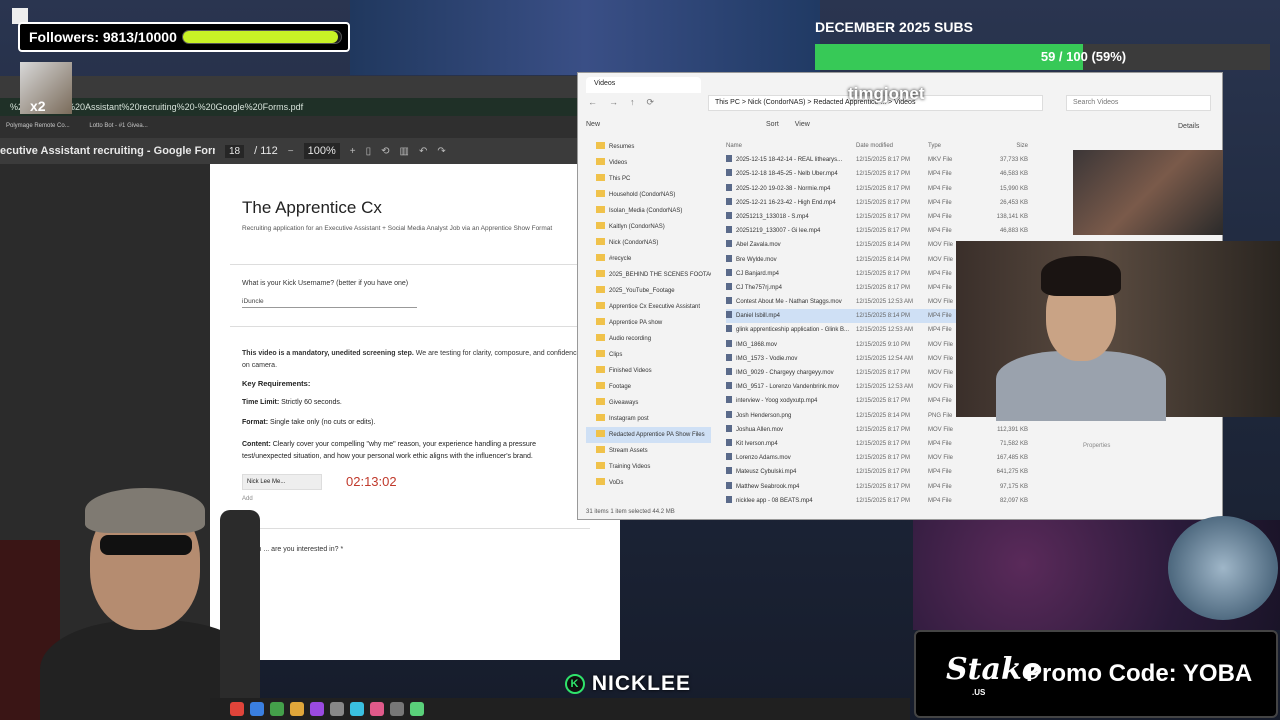 This screenshot has width=1280, height=720. What do you see at coordinates (329, 303) in the screenshot?
I see `answer-kick-username: iDuncle` at bounding box center [329, 303].